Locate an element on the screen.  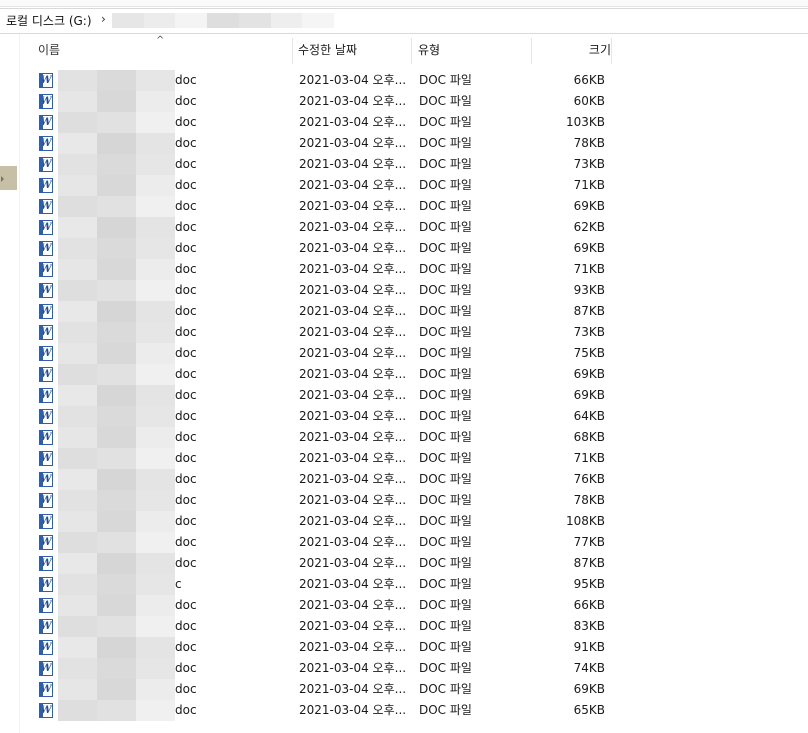
file-row: Wdoc 2021-03-04 오후... DOC 파일 91KB is located at coordinates (404, 647).